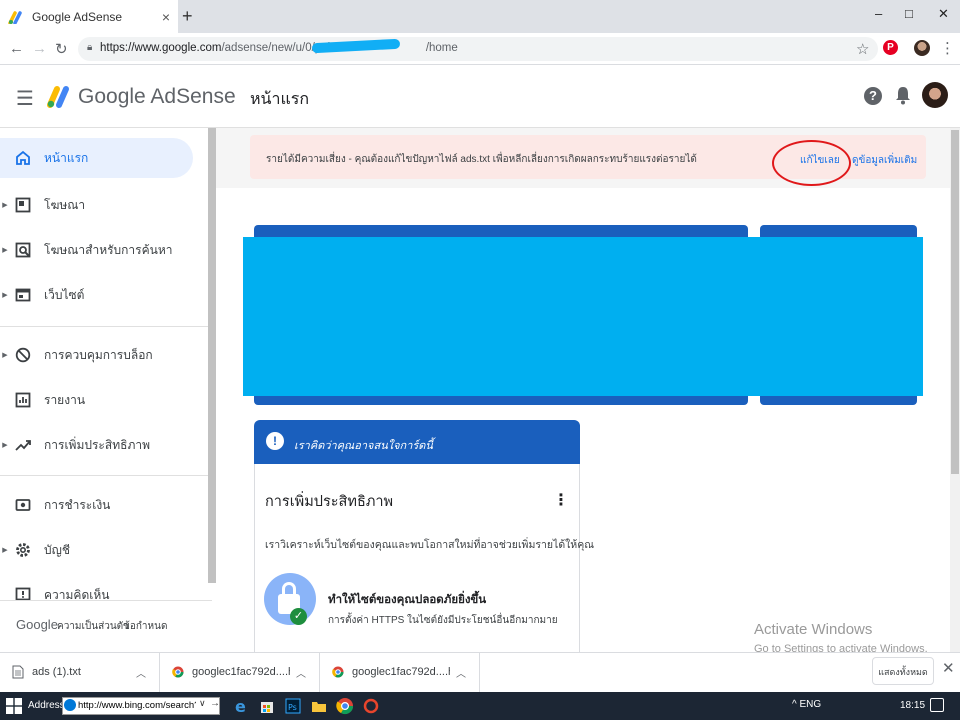 This screenshot has width=960, height=720. I want to click on annotation-red-circle, so click(811, 163).